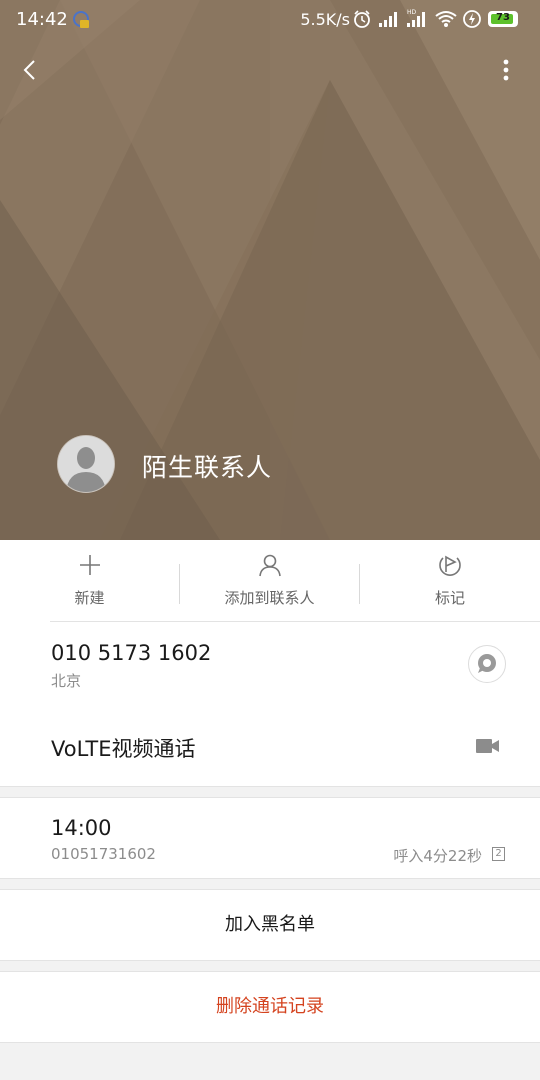 Image resolution: width=540 pixels, height=1080 pixels. What do you see at coordinates (207, 467) in the screenshot?
I see `contact-name: 陌生联系人` at bounding box center [207, 467].